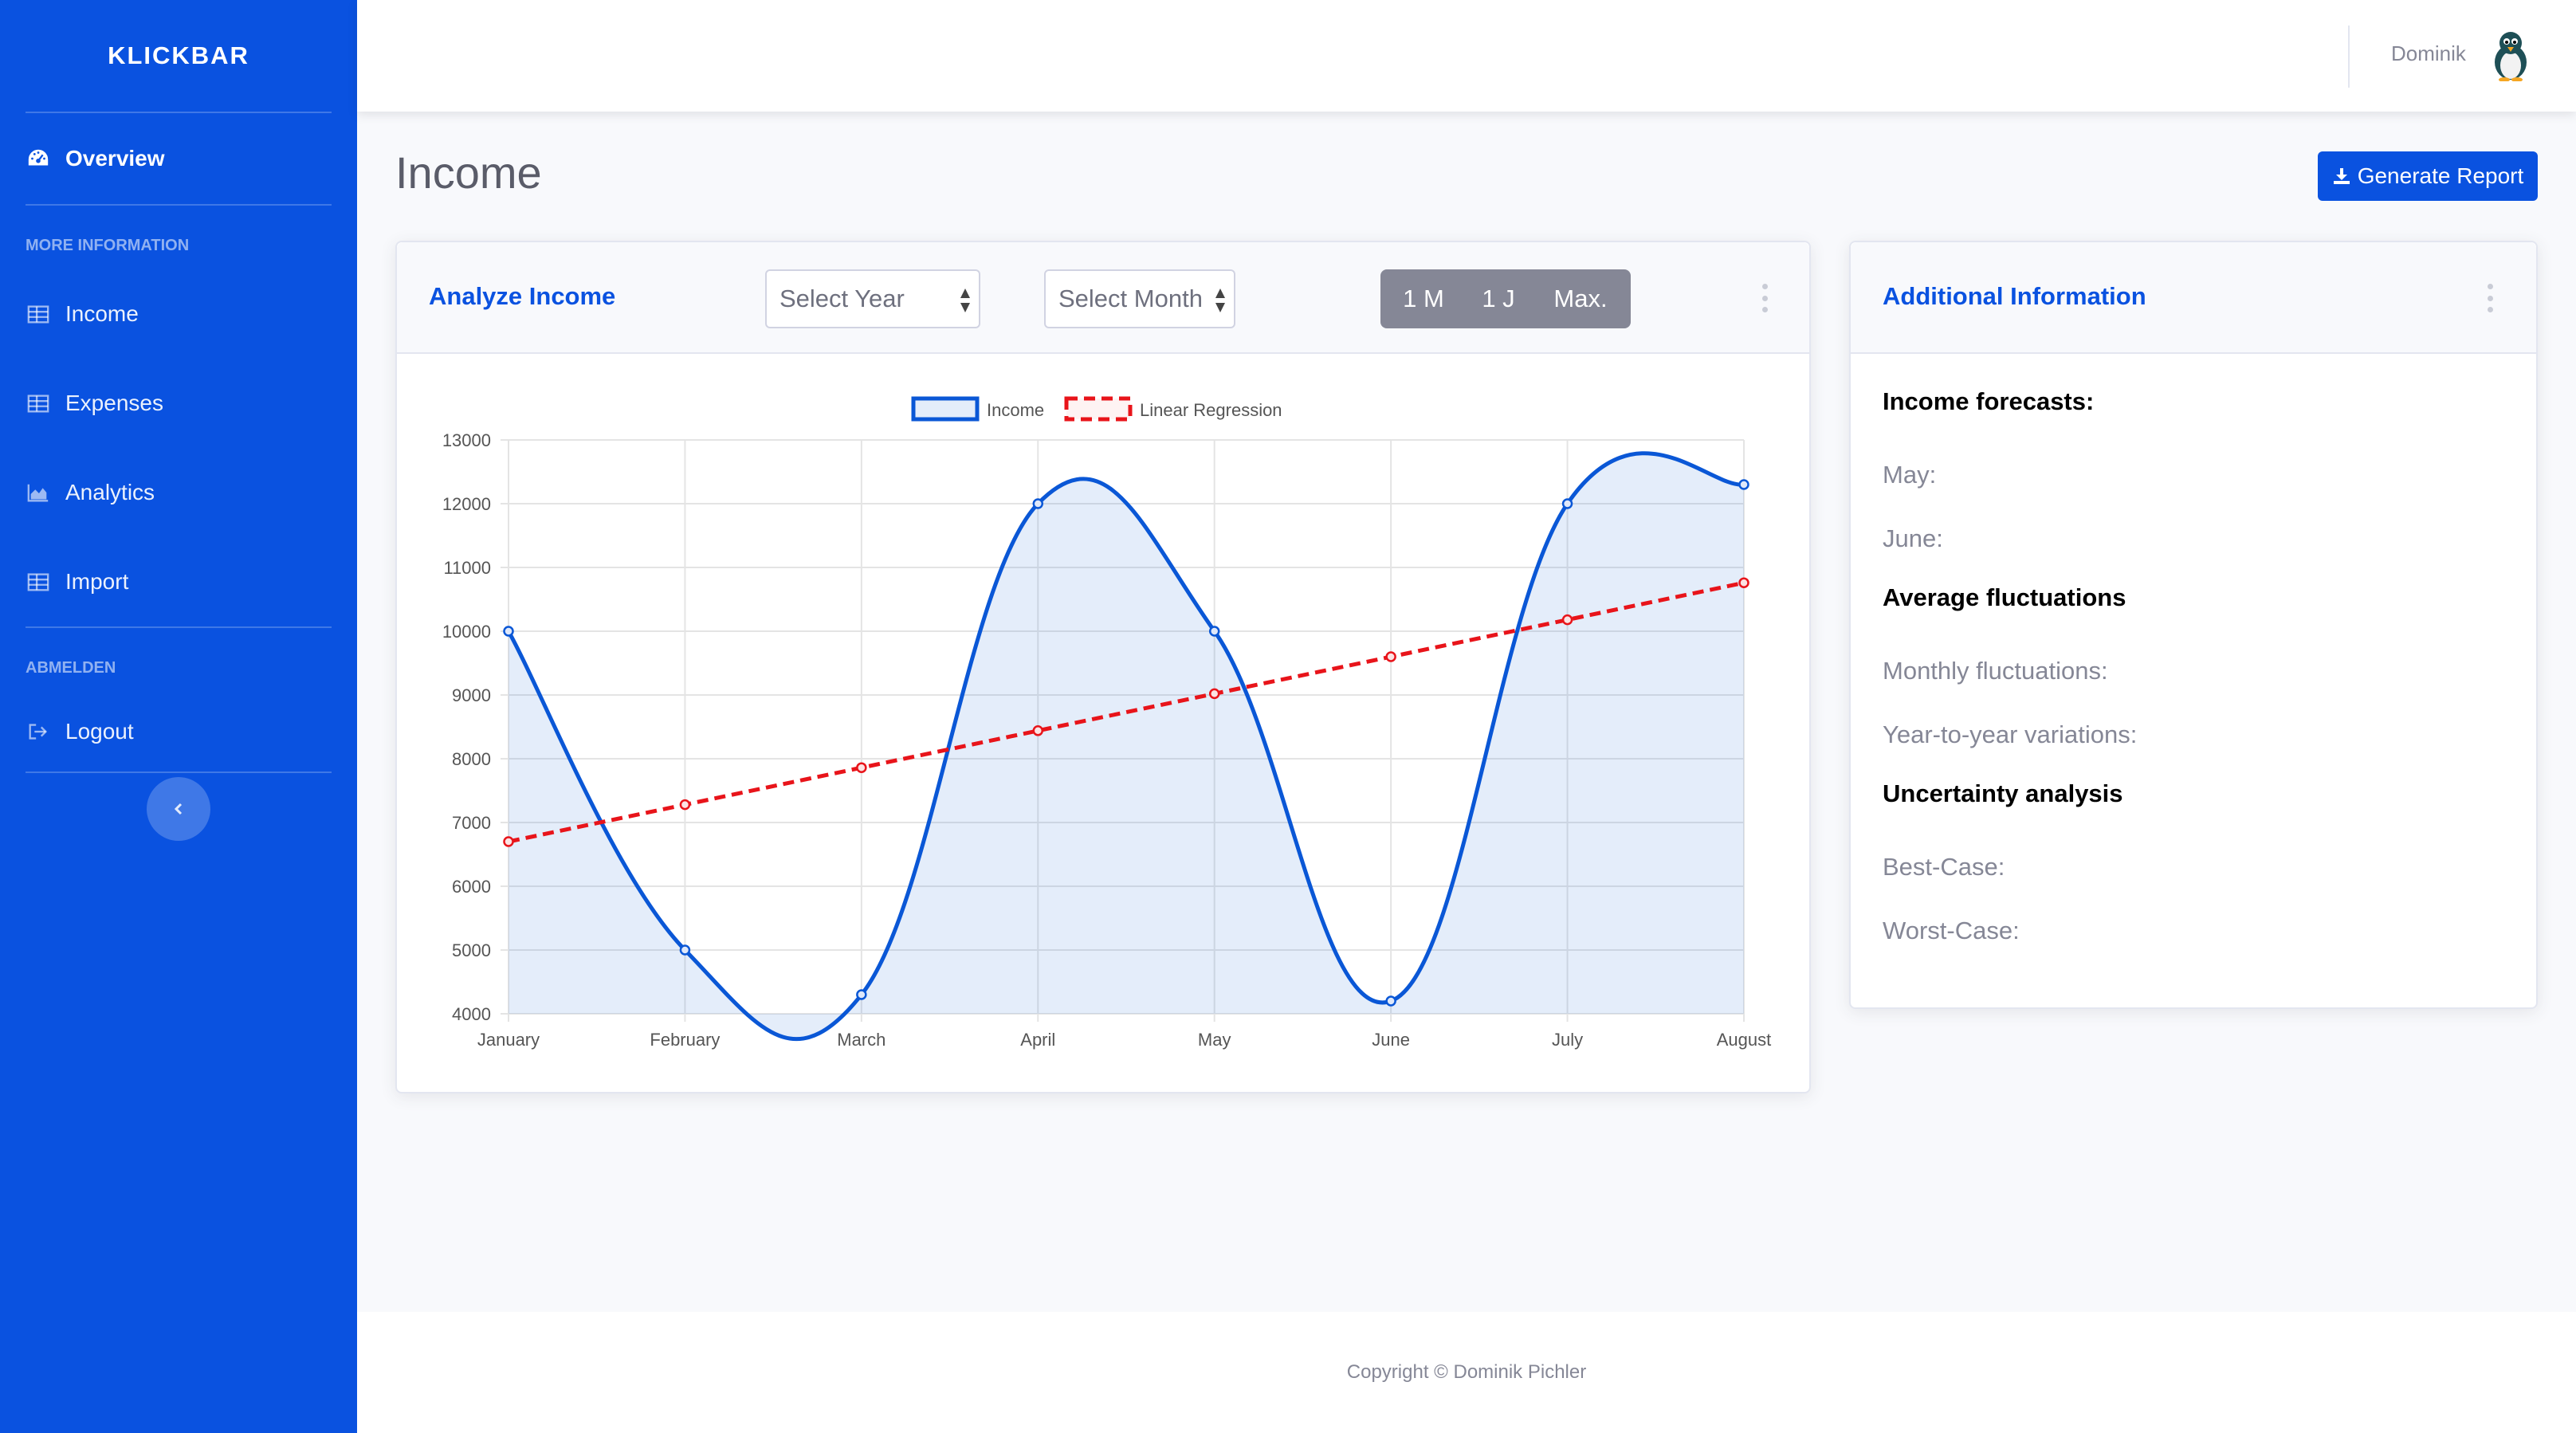 This screenshot has width=2576, height=1433. What do you see at coordinates (1744, 1040) in the screenshot?
I see `x-tick-label: August` at bounding box center [1744, 1040].